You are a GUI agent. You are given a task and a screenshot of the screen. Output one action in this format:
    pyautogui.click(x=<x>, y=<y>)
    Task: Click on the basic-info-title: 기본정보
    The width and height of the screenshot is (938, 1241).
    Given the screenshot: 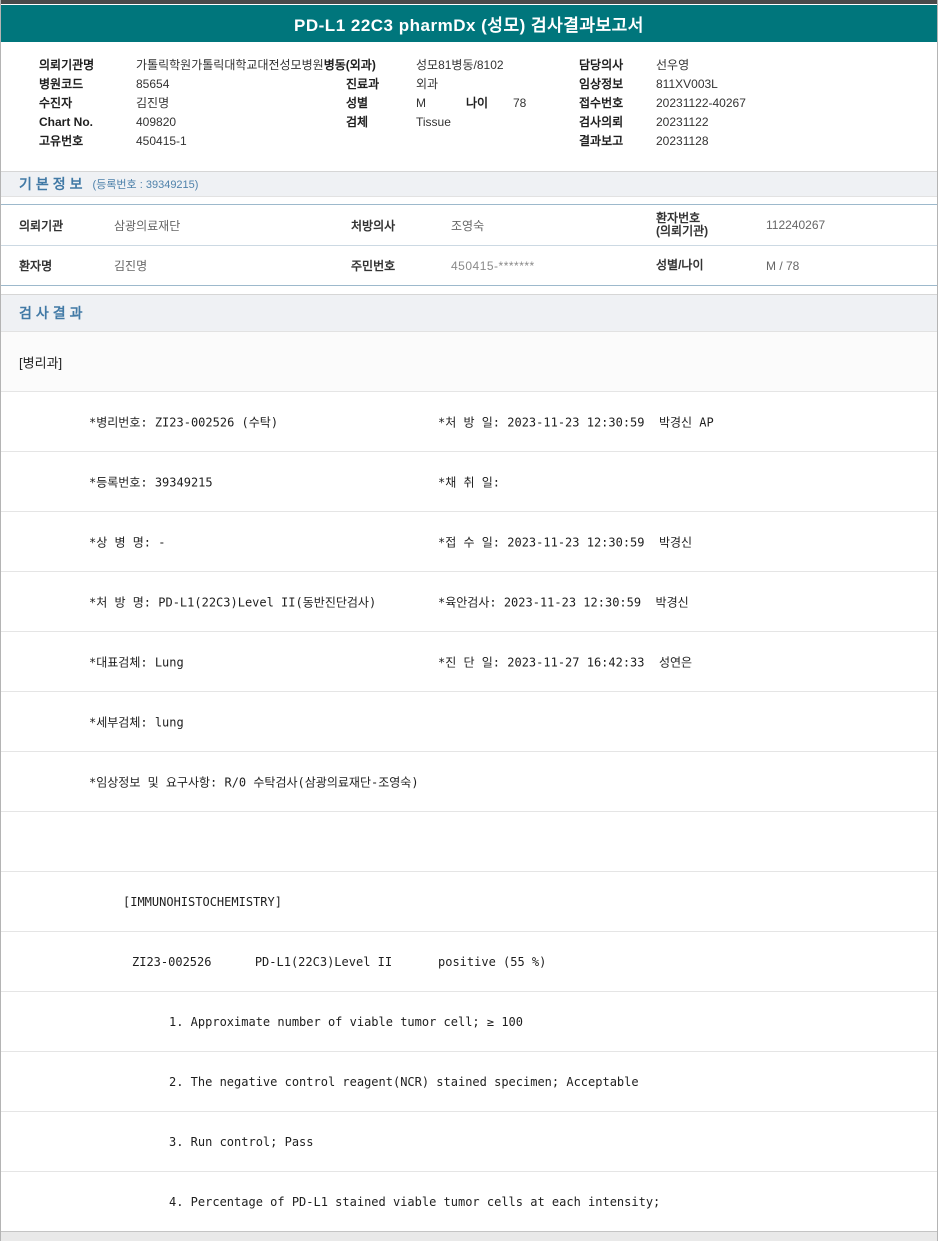 What is the action you would take?
    pyautogui.click(x=53, y=184)
    